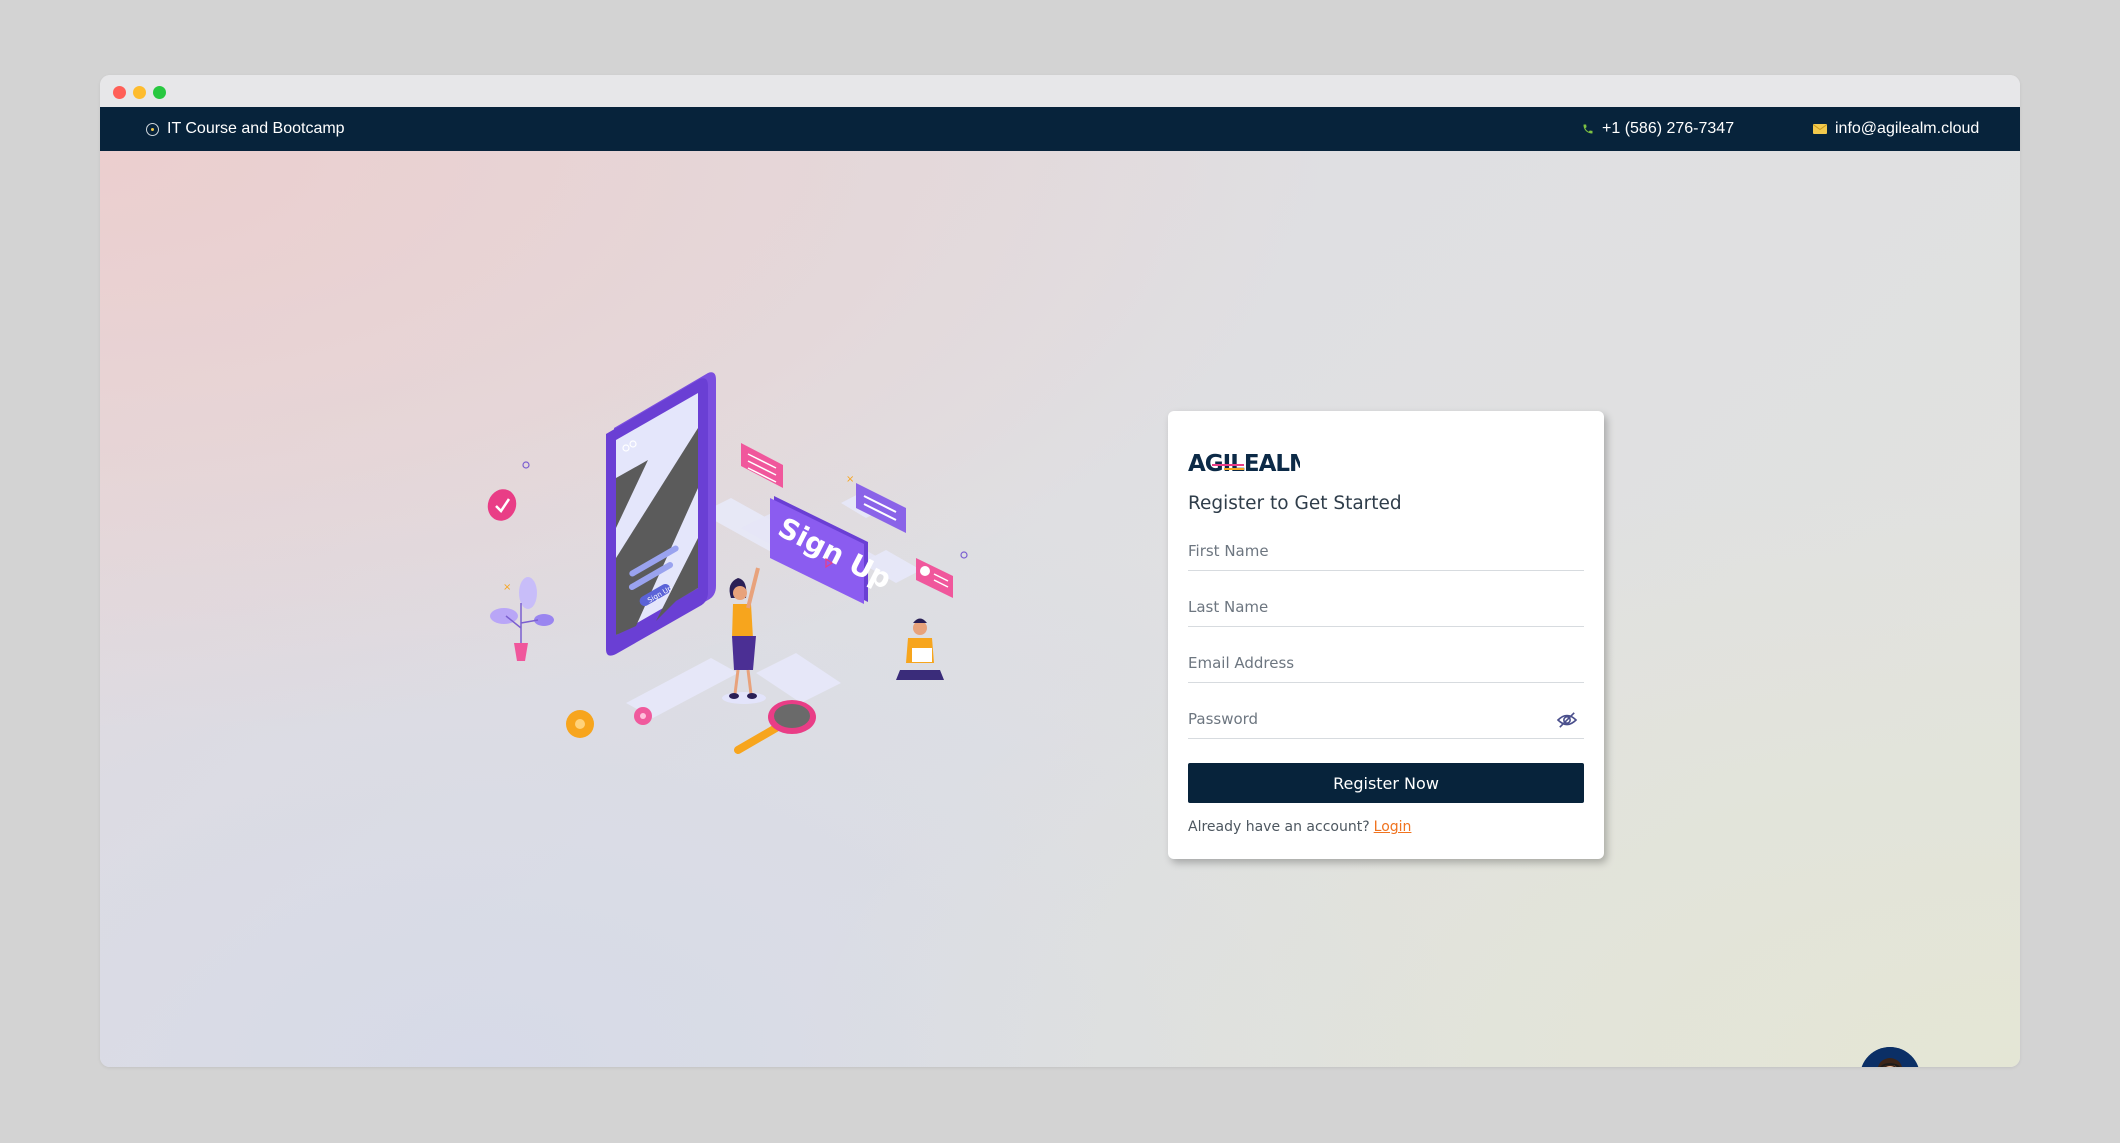 Image resolution: width=2120 pixels, height=1143 pixels. I want to click on login-prompt: Already have an account? Login, so click(1299, 827).